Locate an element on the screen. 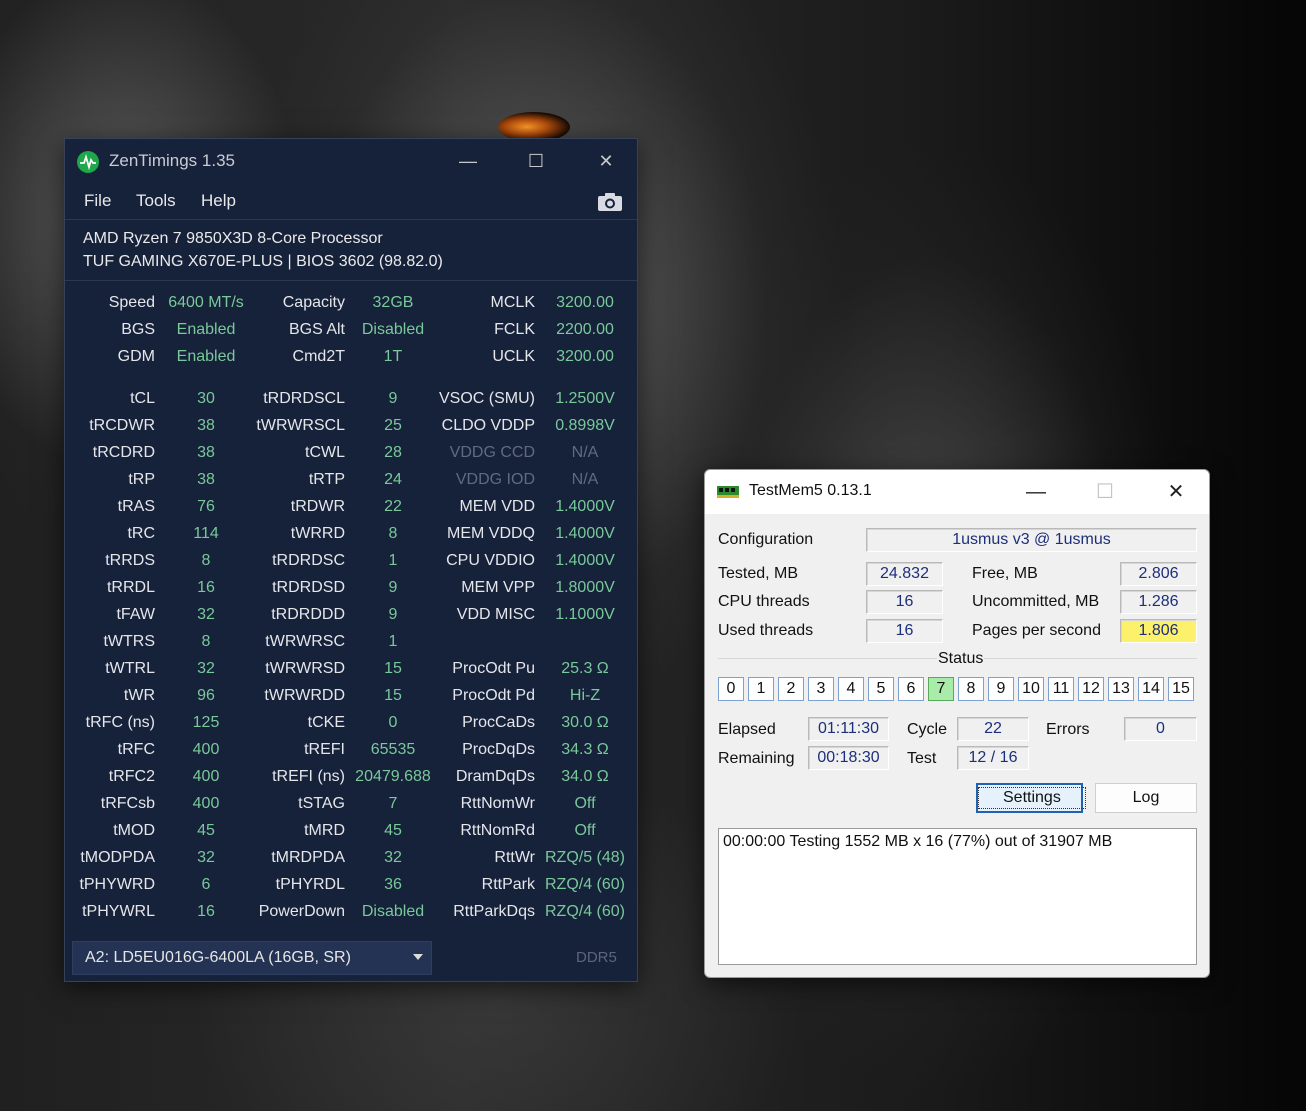  timing-label: tPHYWRL is located at coordinates (118, 911).